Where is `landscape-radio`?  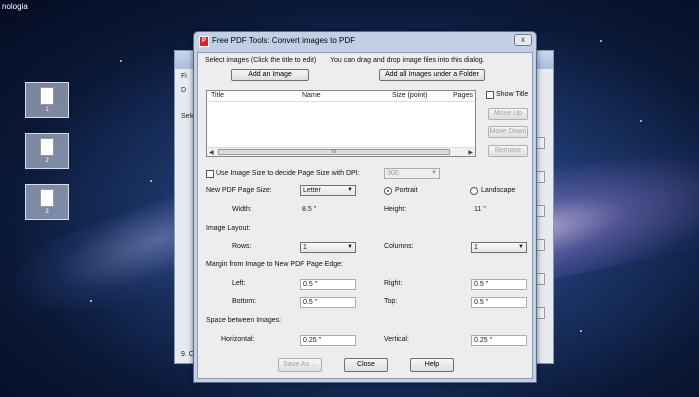 landscape-radio is located at coordinates (474, 191).